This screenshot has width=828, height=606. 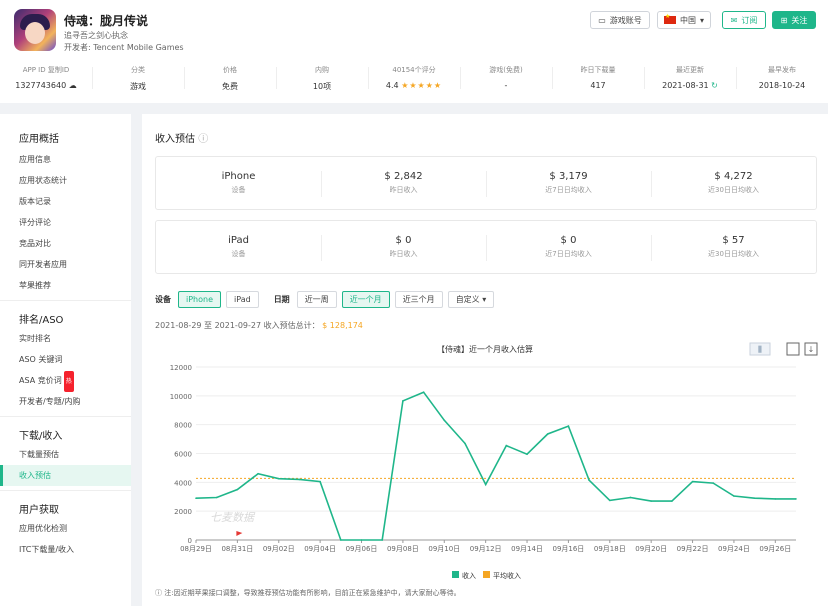 I want to click on mail-icon: ✉, so click(x=734, y=20).